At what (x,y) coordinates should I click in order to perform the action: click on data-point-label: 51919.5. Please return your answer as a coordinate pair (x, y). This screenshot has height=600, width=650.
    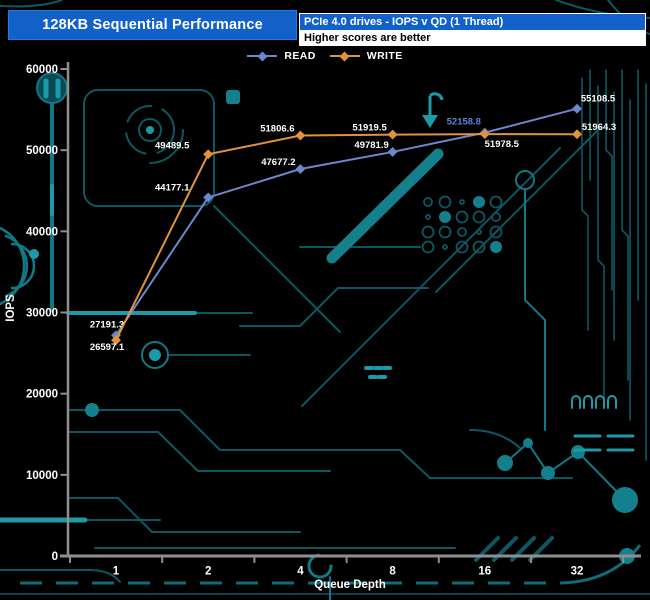
    Looking at the image, I should click on (369, 128).